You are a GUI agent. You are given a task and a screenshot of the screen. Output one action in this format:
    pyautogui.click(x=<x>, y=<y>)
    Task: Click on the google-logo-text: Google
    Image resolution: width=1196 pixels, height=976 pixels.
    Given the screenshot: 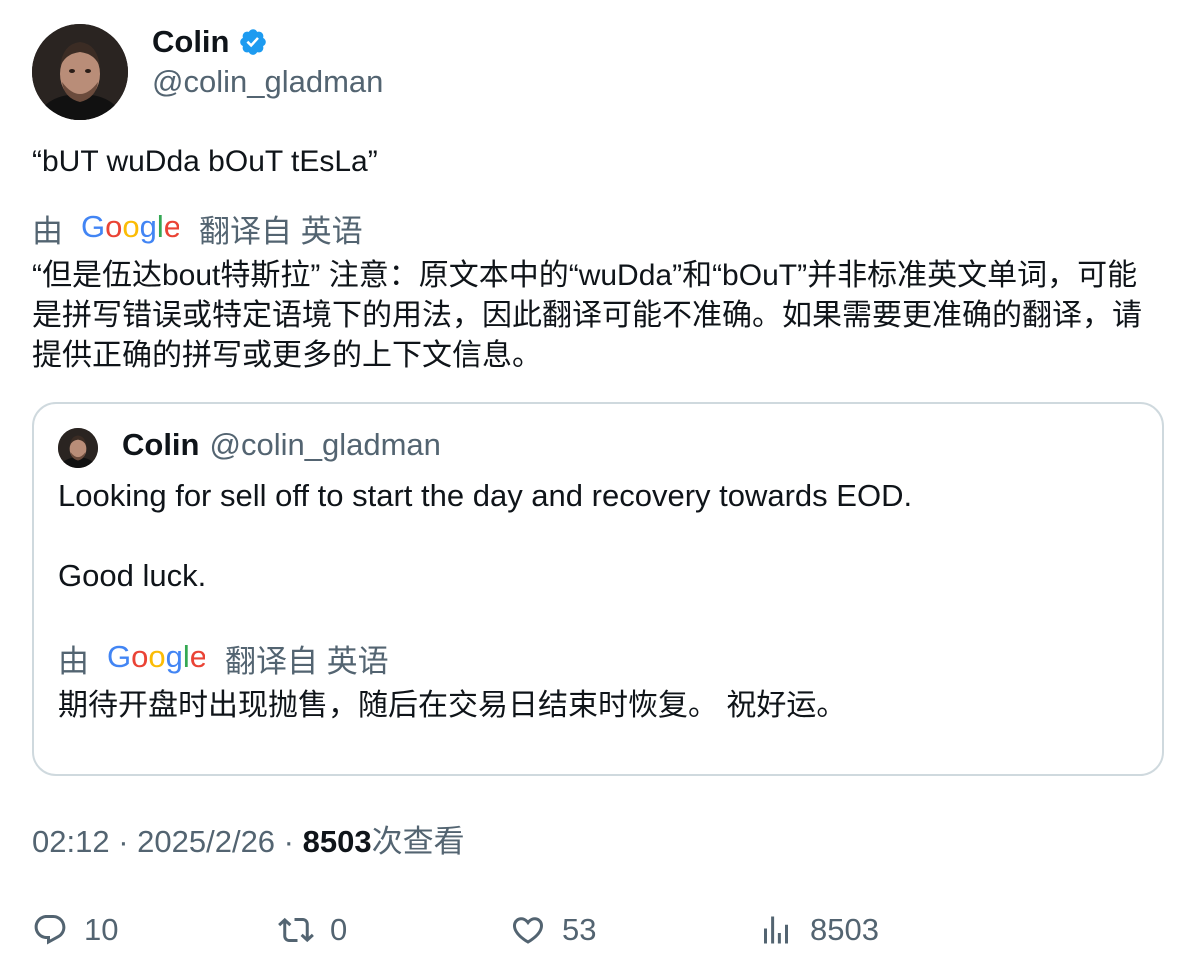 What is the action you would take?
    pyautogui.click(x=130, y=227)
    